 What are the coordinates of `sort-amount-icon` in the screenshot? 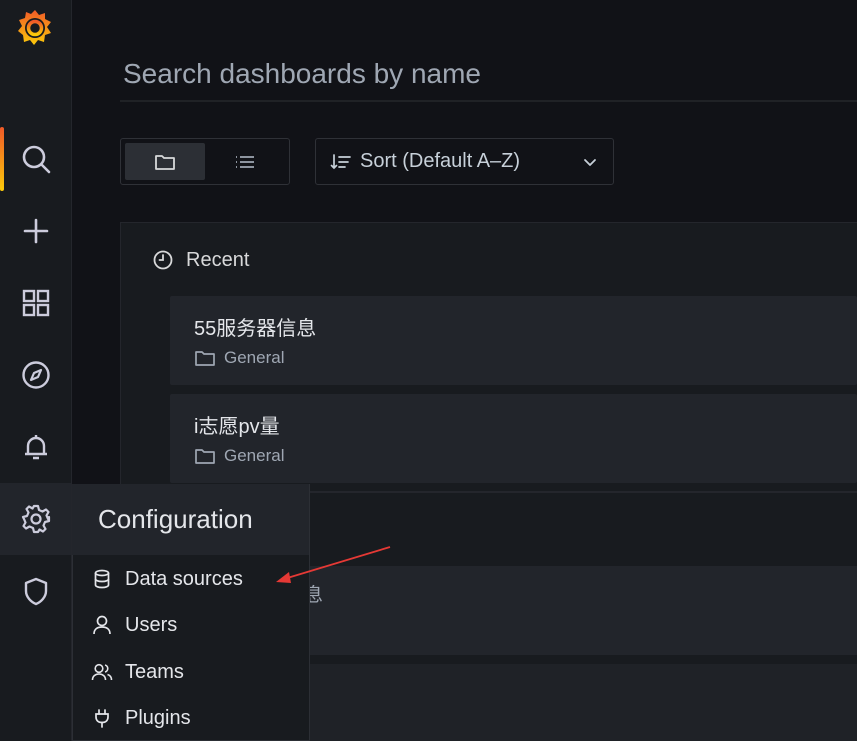 It's located at (340, 161).